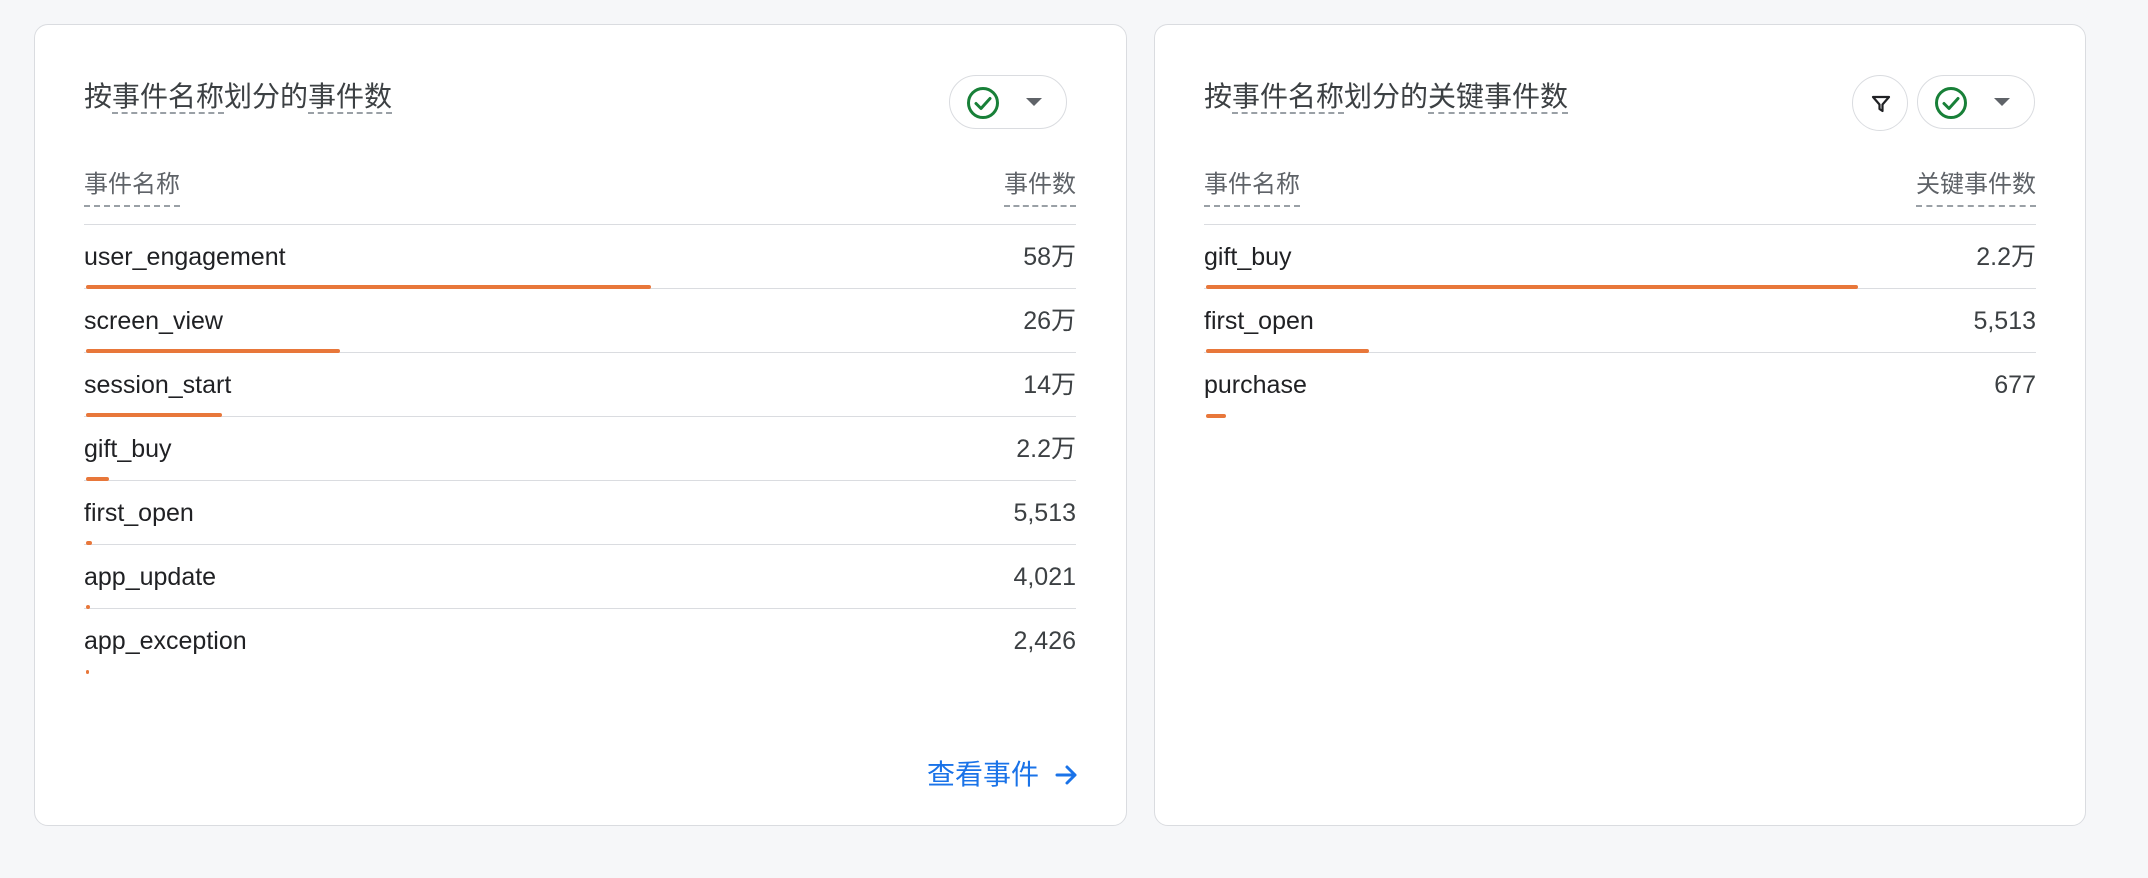 The image size is (2148, 878). Describe the element at coordinates (1049, 257) in the screenshot. I see `event-value: 58万` at that location.